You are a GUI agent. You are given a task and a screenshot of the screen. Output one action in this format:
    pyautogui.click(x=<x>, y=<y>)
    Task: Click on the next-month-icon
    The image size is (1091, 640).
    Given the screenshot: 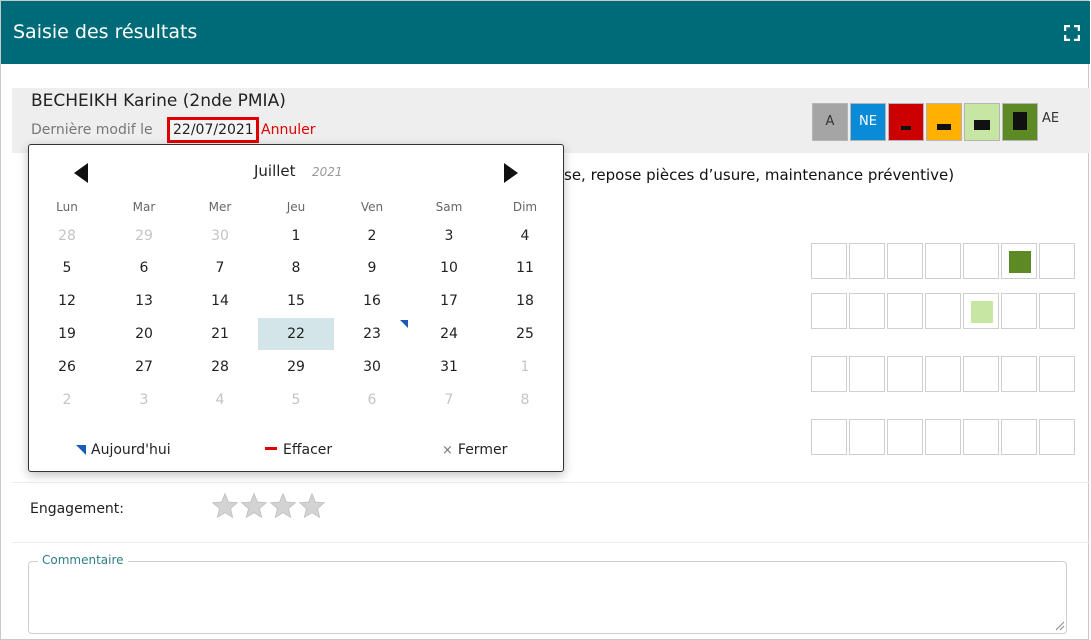 What is the action you would take?
    pyautogui.click(x=511, y=173)
    